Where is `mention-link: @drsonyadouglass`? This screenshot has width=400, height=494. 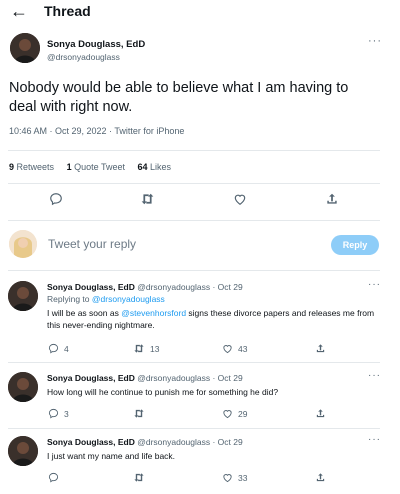 mention-link: @drsonyadouglass is located at coordinates (128, 299).